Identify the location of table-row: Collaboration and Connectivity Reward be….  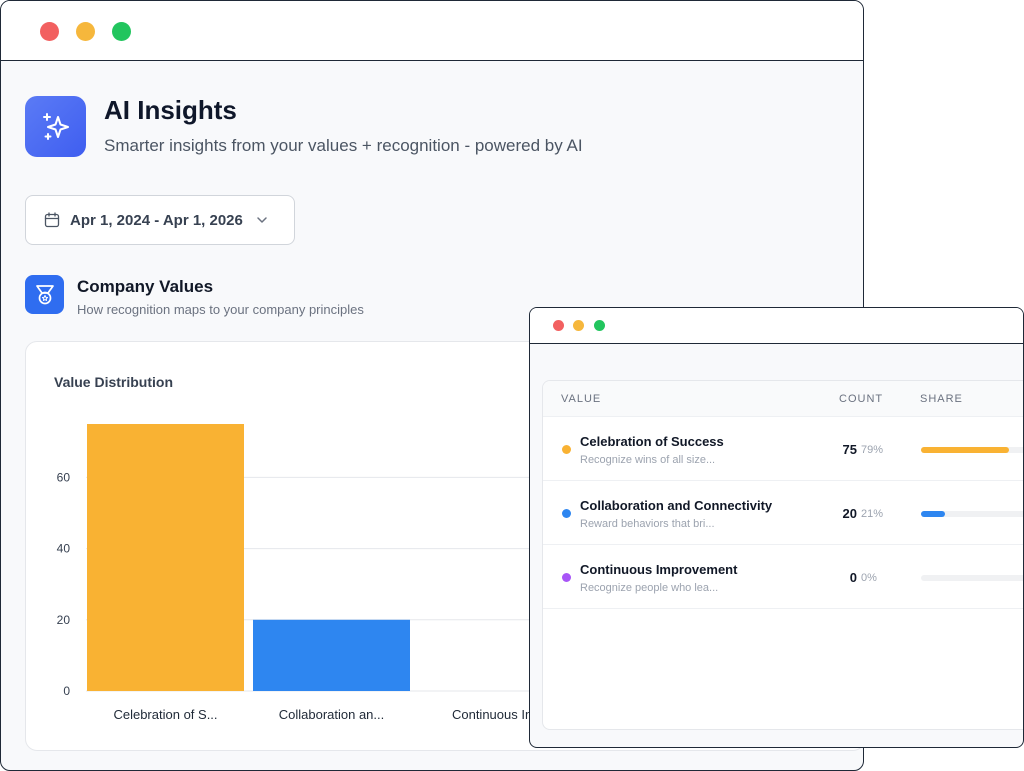
(783, 513).